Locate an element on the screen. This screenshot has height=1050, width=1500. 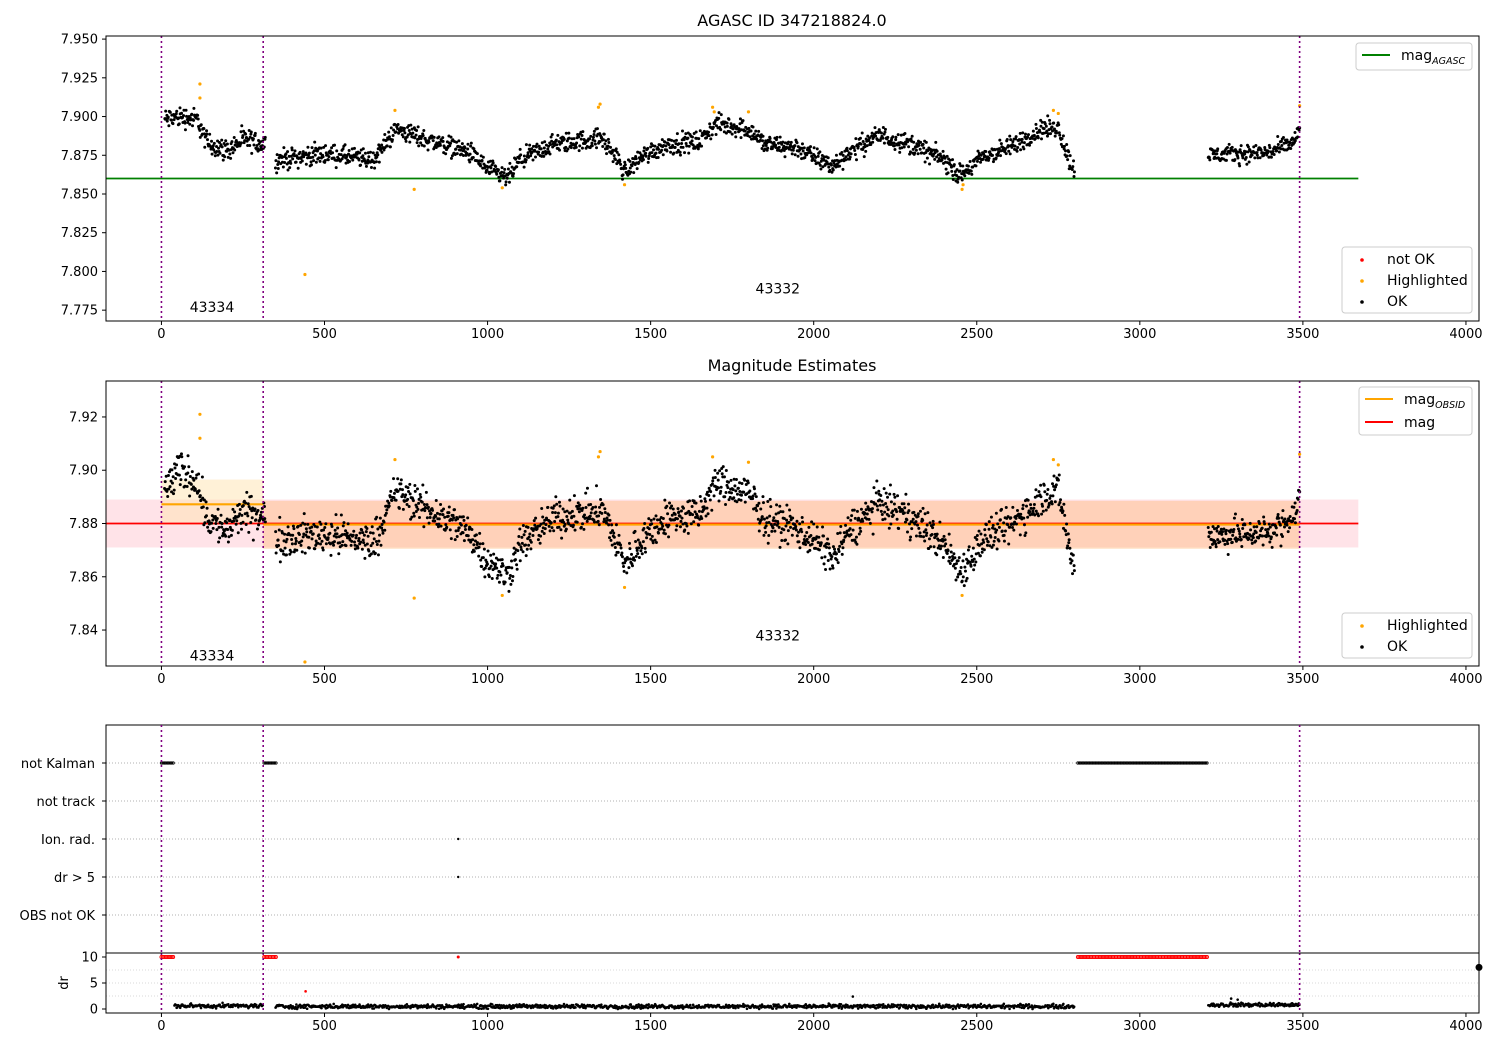
panel-1-title: AGASC ID 347218824.0 is located at coordinates (791, 20).